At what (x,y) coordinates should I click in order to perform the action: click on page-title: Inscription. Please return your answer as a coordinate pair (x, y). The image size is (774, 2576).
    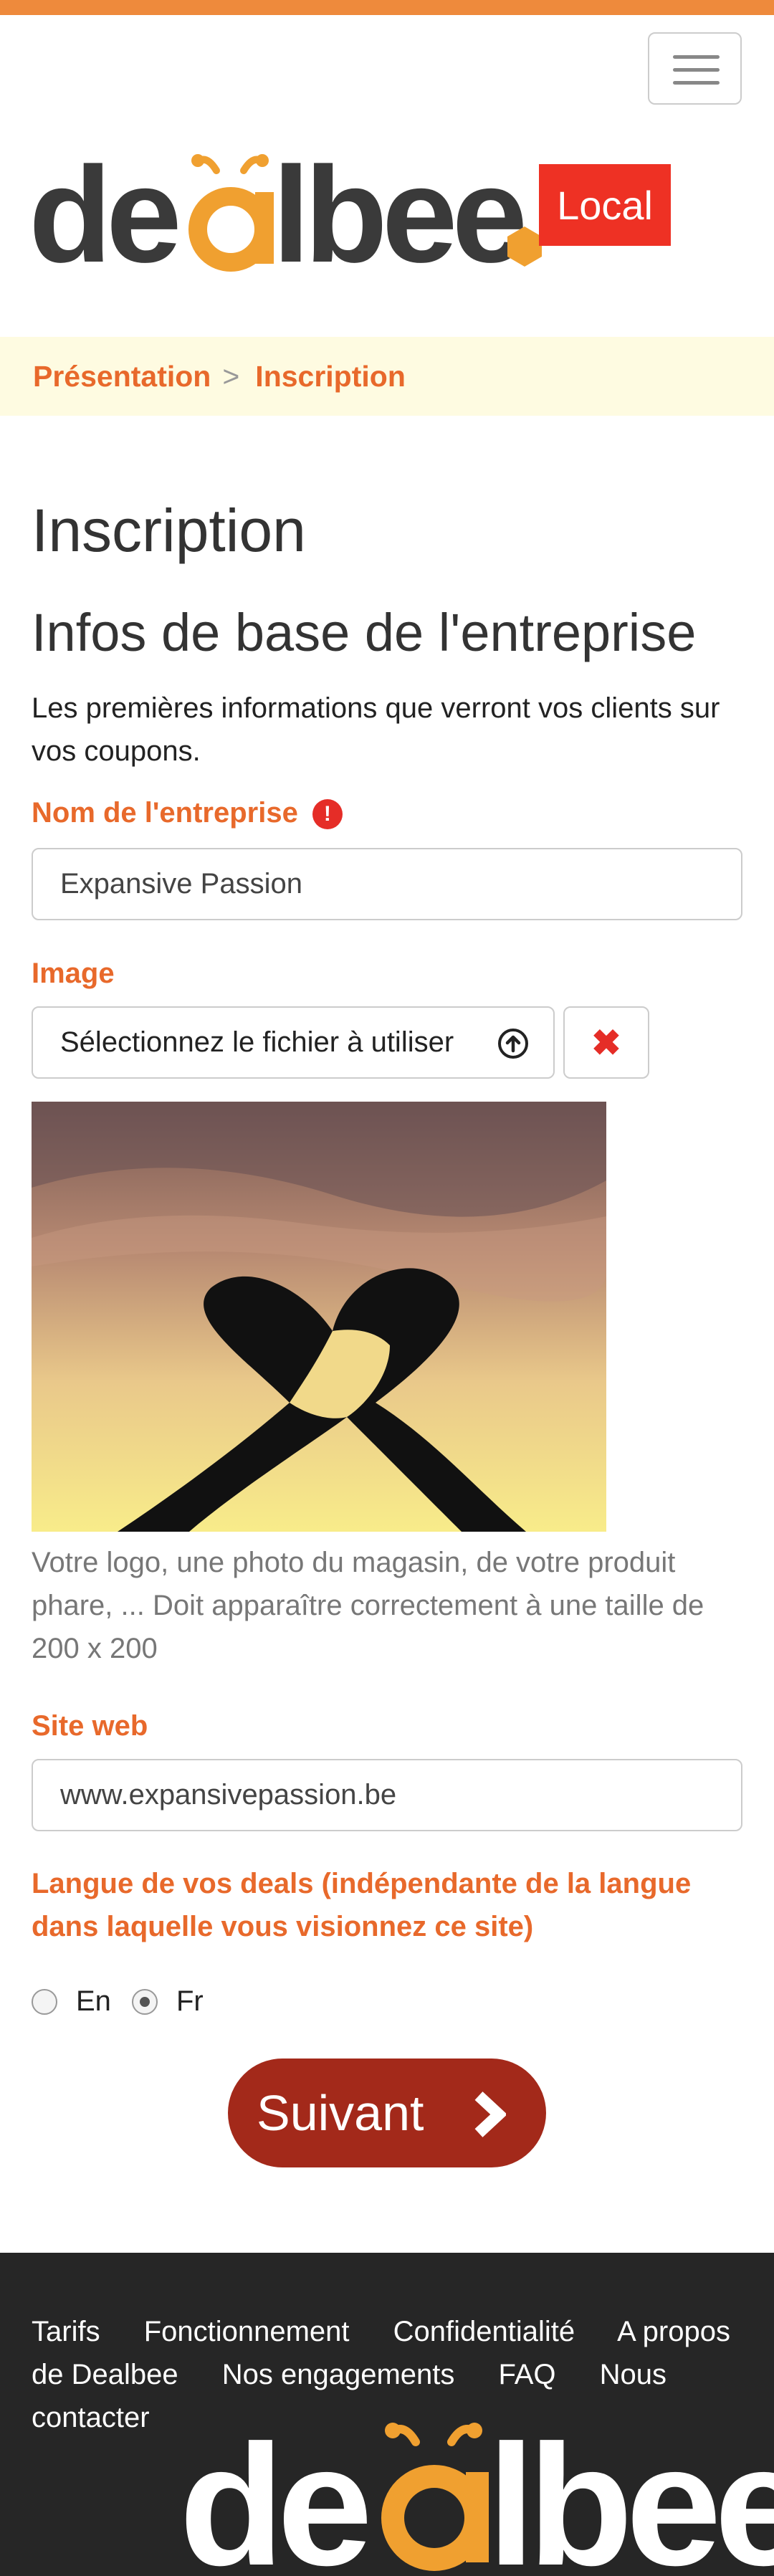
    Looking at the image, I should click on (169, 530).